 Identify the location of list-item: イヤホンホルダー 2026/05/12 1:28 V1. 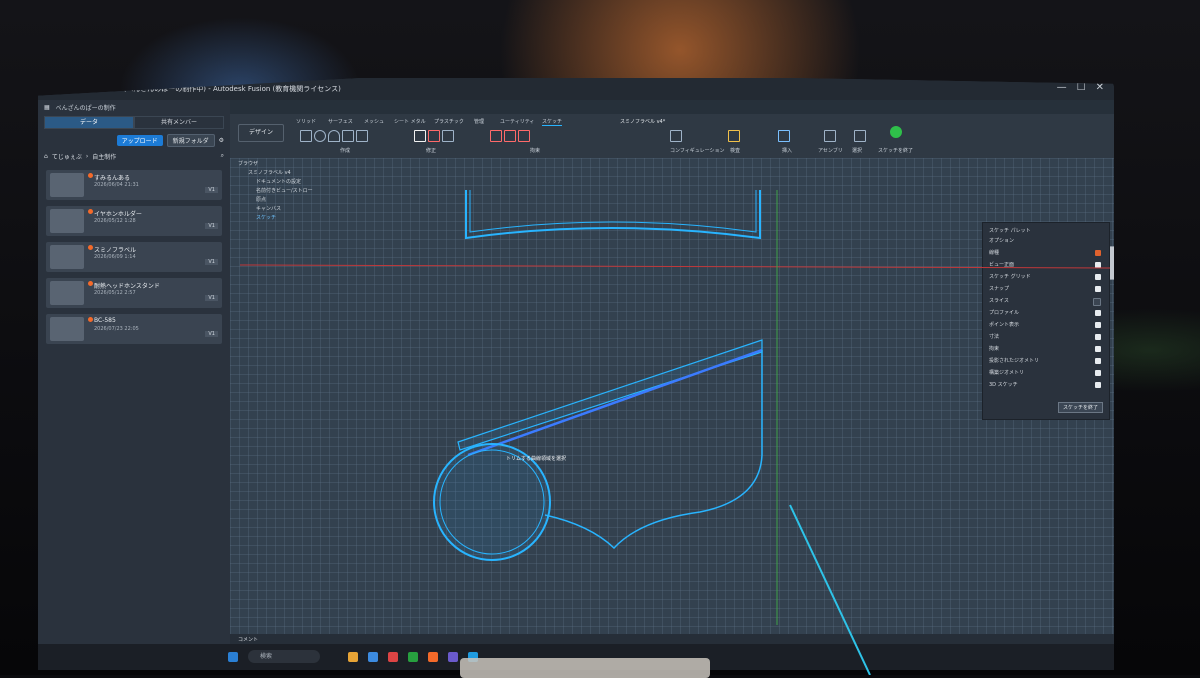
(134, 221).